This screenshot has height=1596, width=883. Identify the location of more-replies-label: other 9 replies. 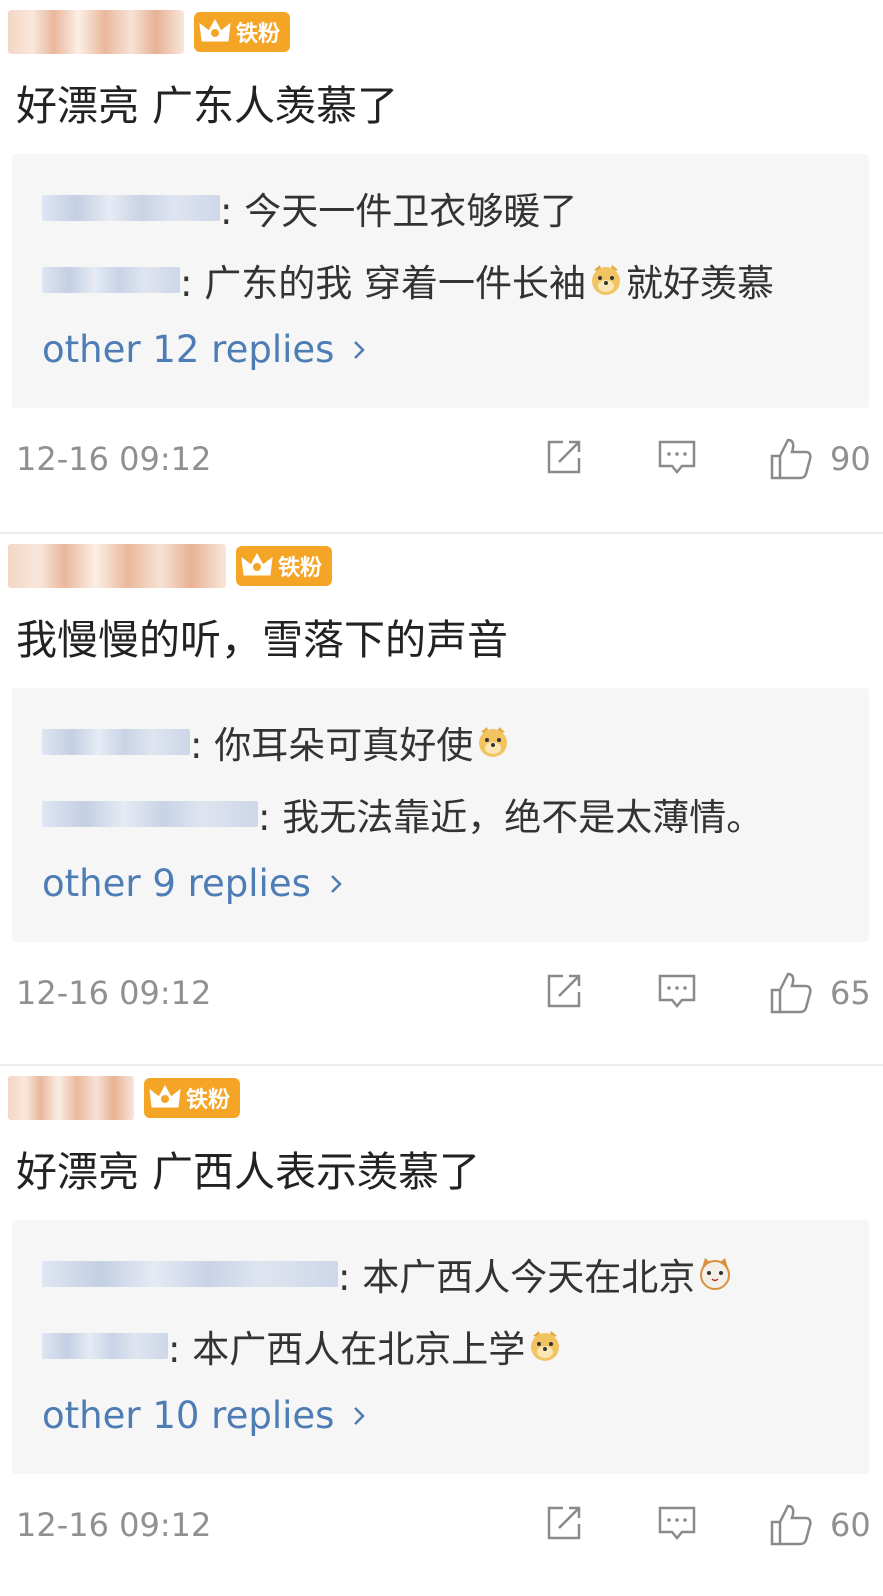
(176, 883).